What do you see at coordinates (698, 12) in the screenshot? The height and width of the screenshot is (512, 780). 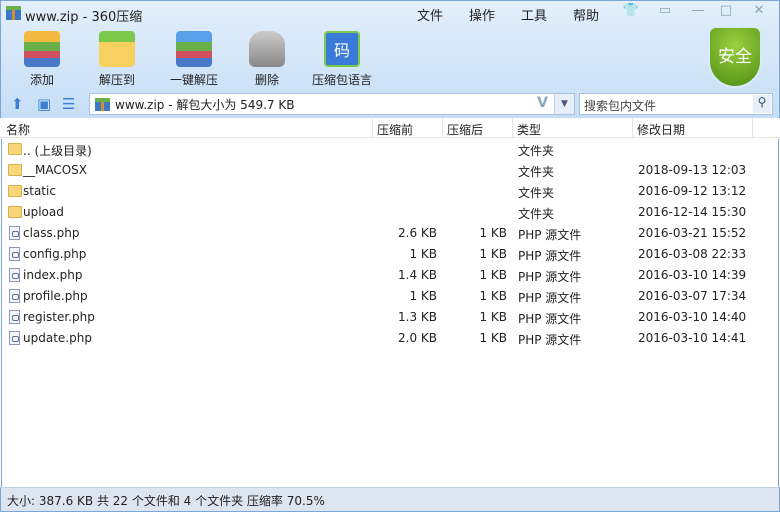 I see `minimize-button: —` at bounding box center [698, 12].